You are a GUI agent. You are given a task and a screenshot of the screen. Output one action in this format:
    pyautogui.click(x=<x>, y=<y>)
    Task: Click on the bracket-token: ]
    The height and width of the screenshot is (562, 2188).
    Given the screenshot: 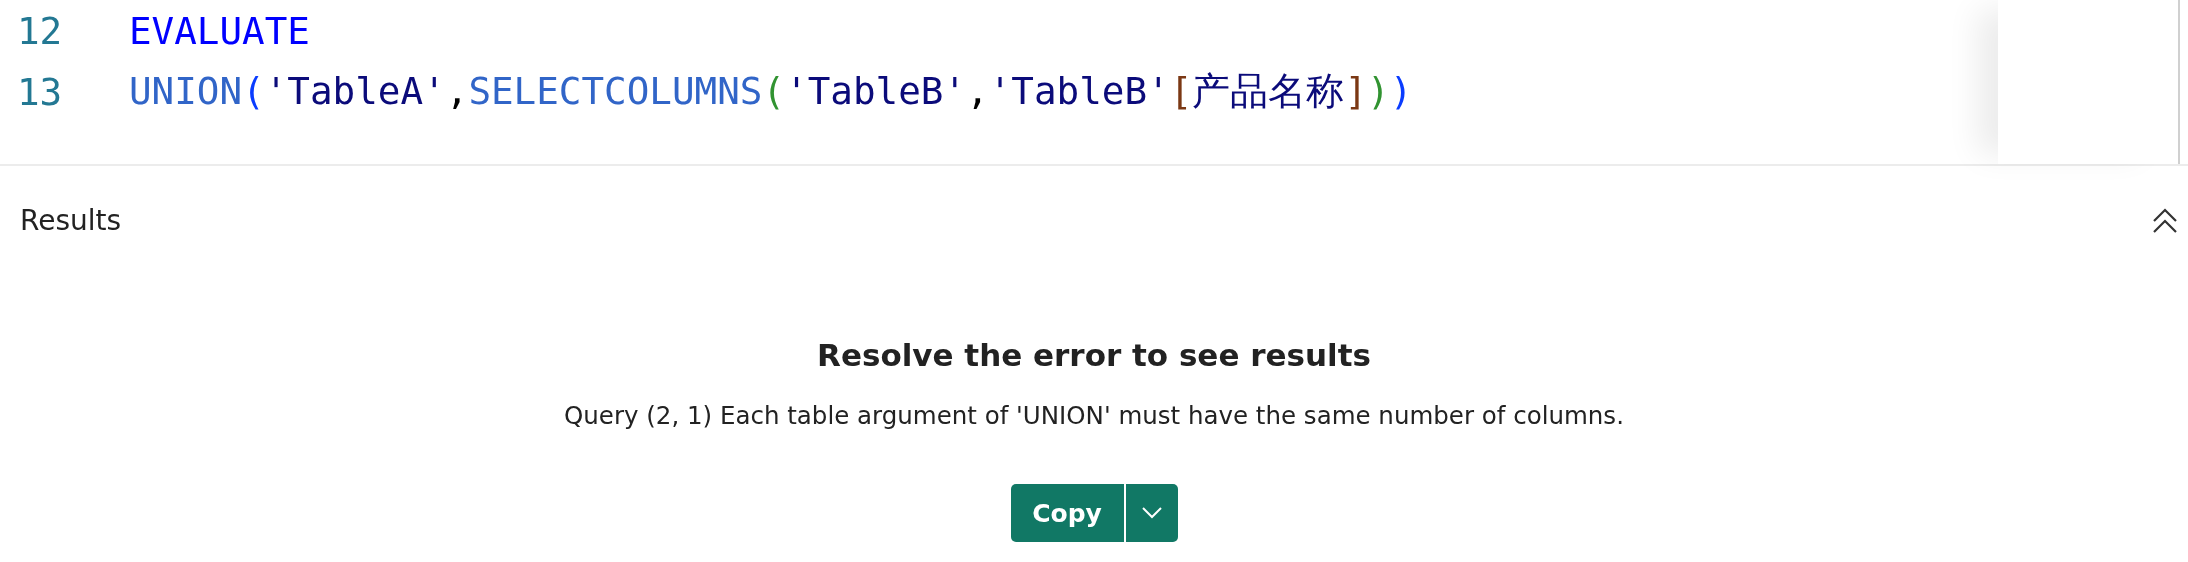 What is the action you would take?
    pyautogui.click(x=1355, y=90)
    